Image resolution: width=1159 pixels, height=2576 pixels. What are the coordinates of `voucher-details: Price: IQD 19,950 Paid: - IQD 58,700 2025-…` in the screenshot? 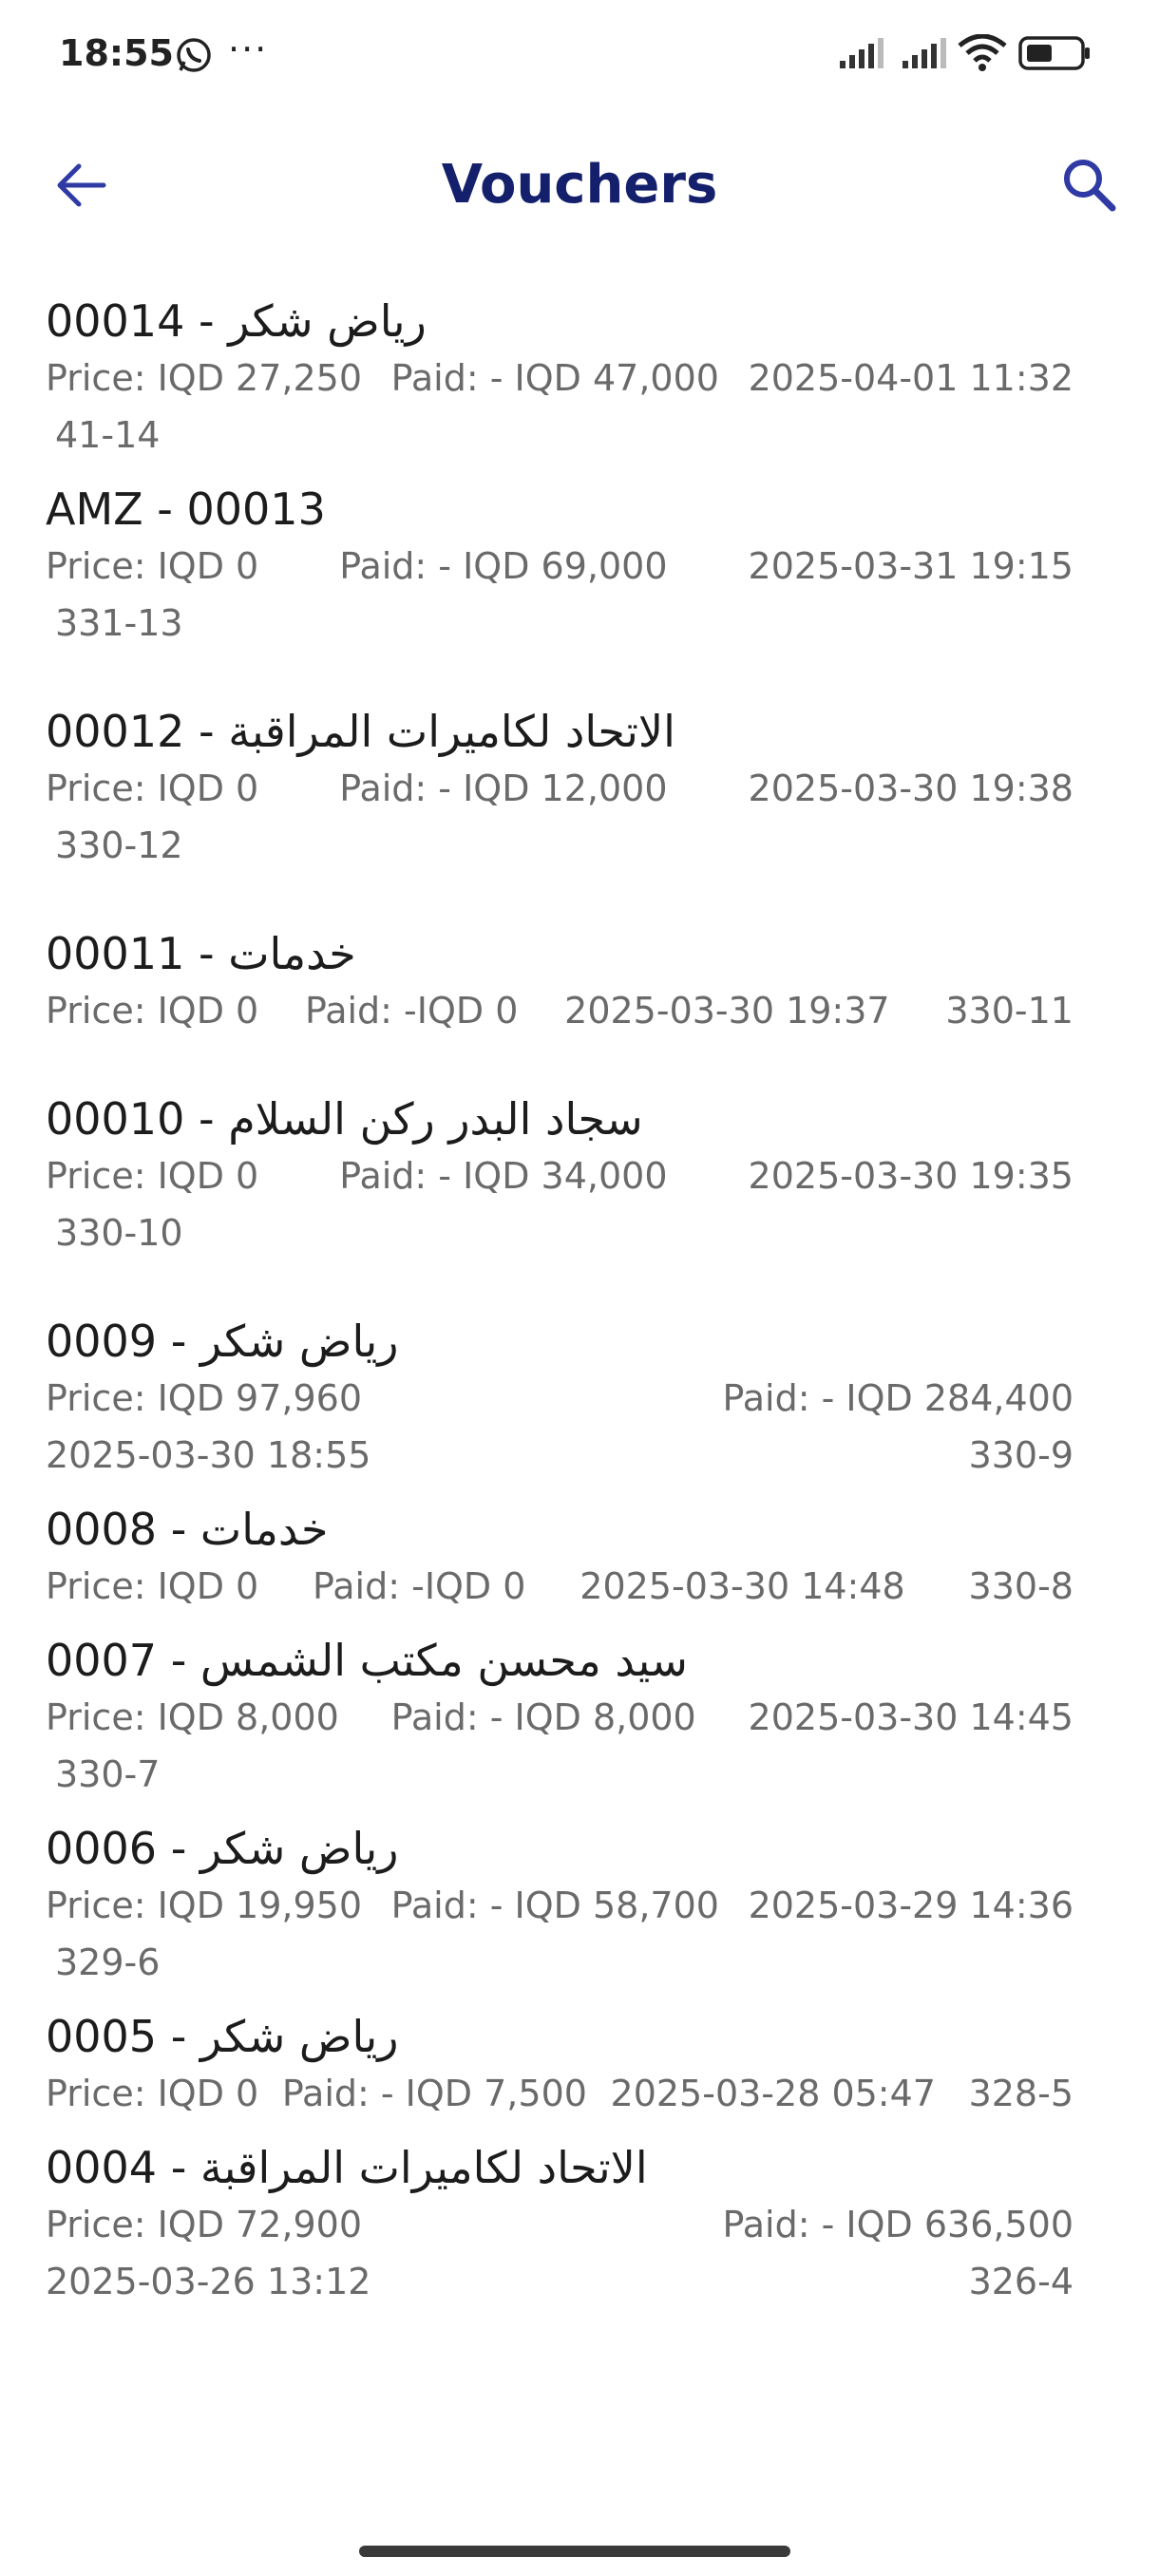 It's located at (579, 1934).